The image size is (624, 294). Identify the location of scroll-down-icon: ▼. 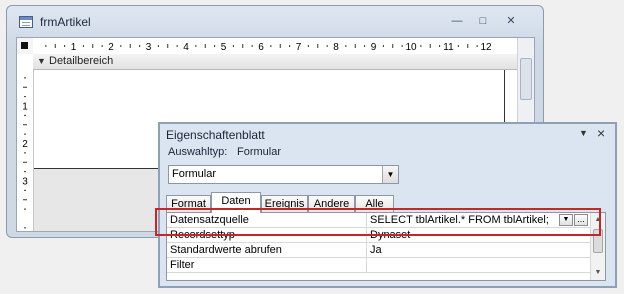
(598, 273).